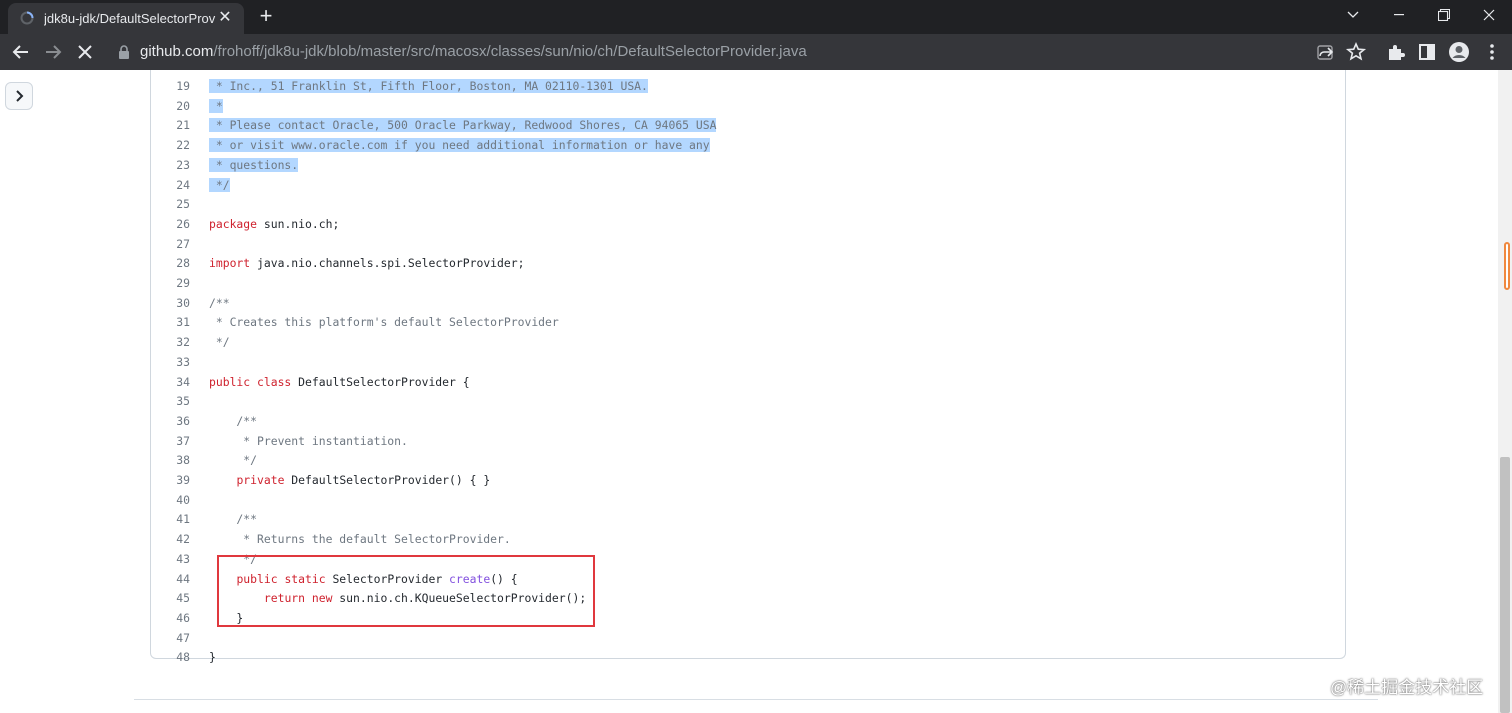  Describe the element at coordinates (225, 18) in the screenshot. I see `tab-close-icon: ✕` at that location.